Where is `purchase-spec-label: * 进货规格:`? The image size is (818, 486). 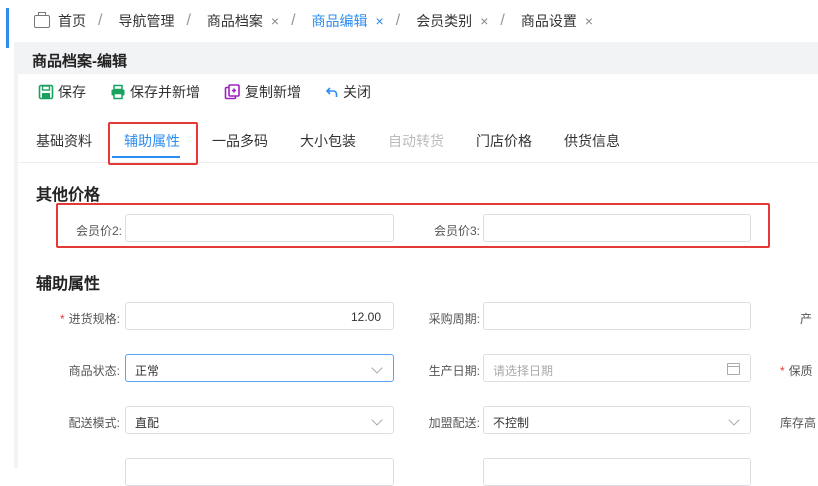
purchase-spec-label: * 进货规格: is located at coordinates (80, 318).